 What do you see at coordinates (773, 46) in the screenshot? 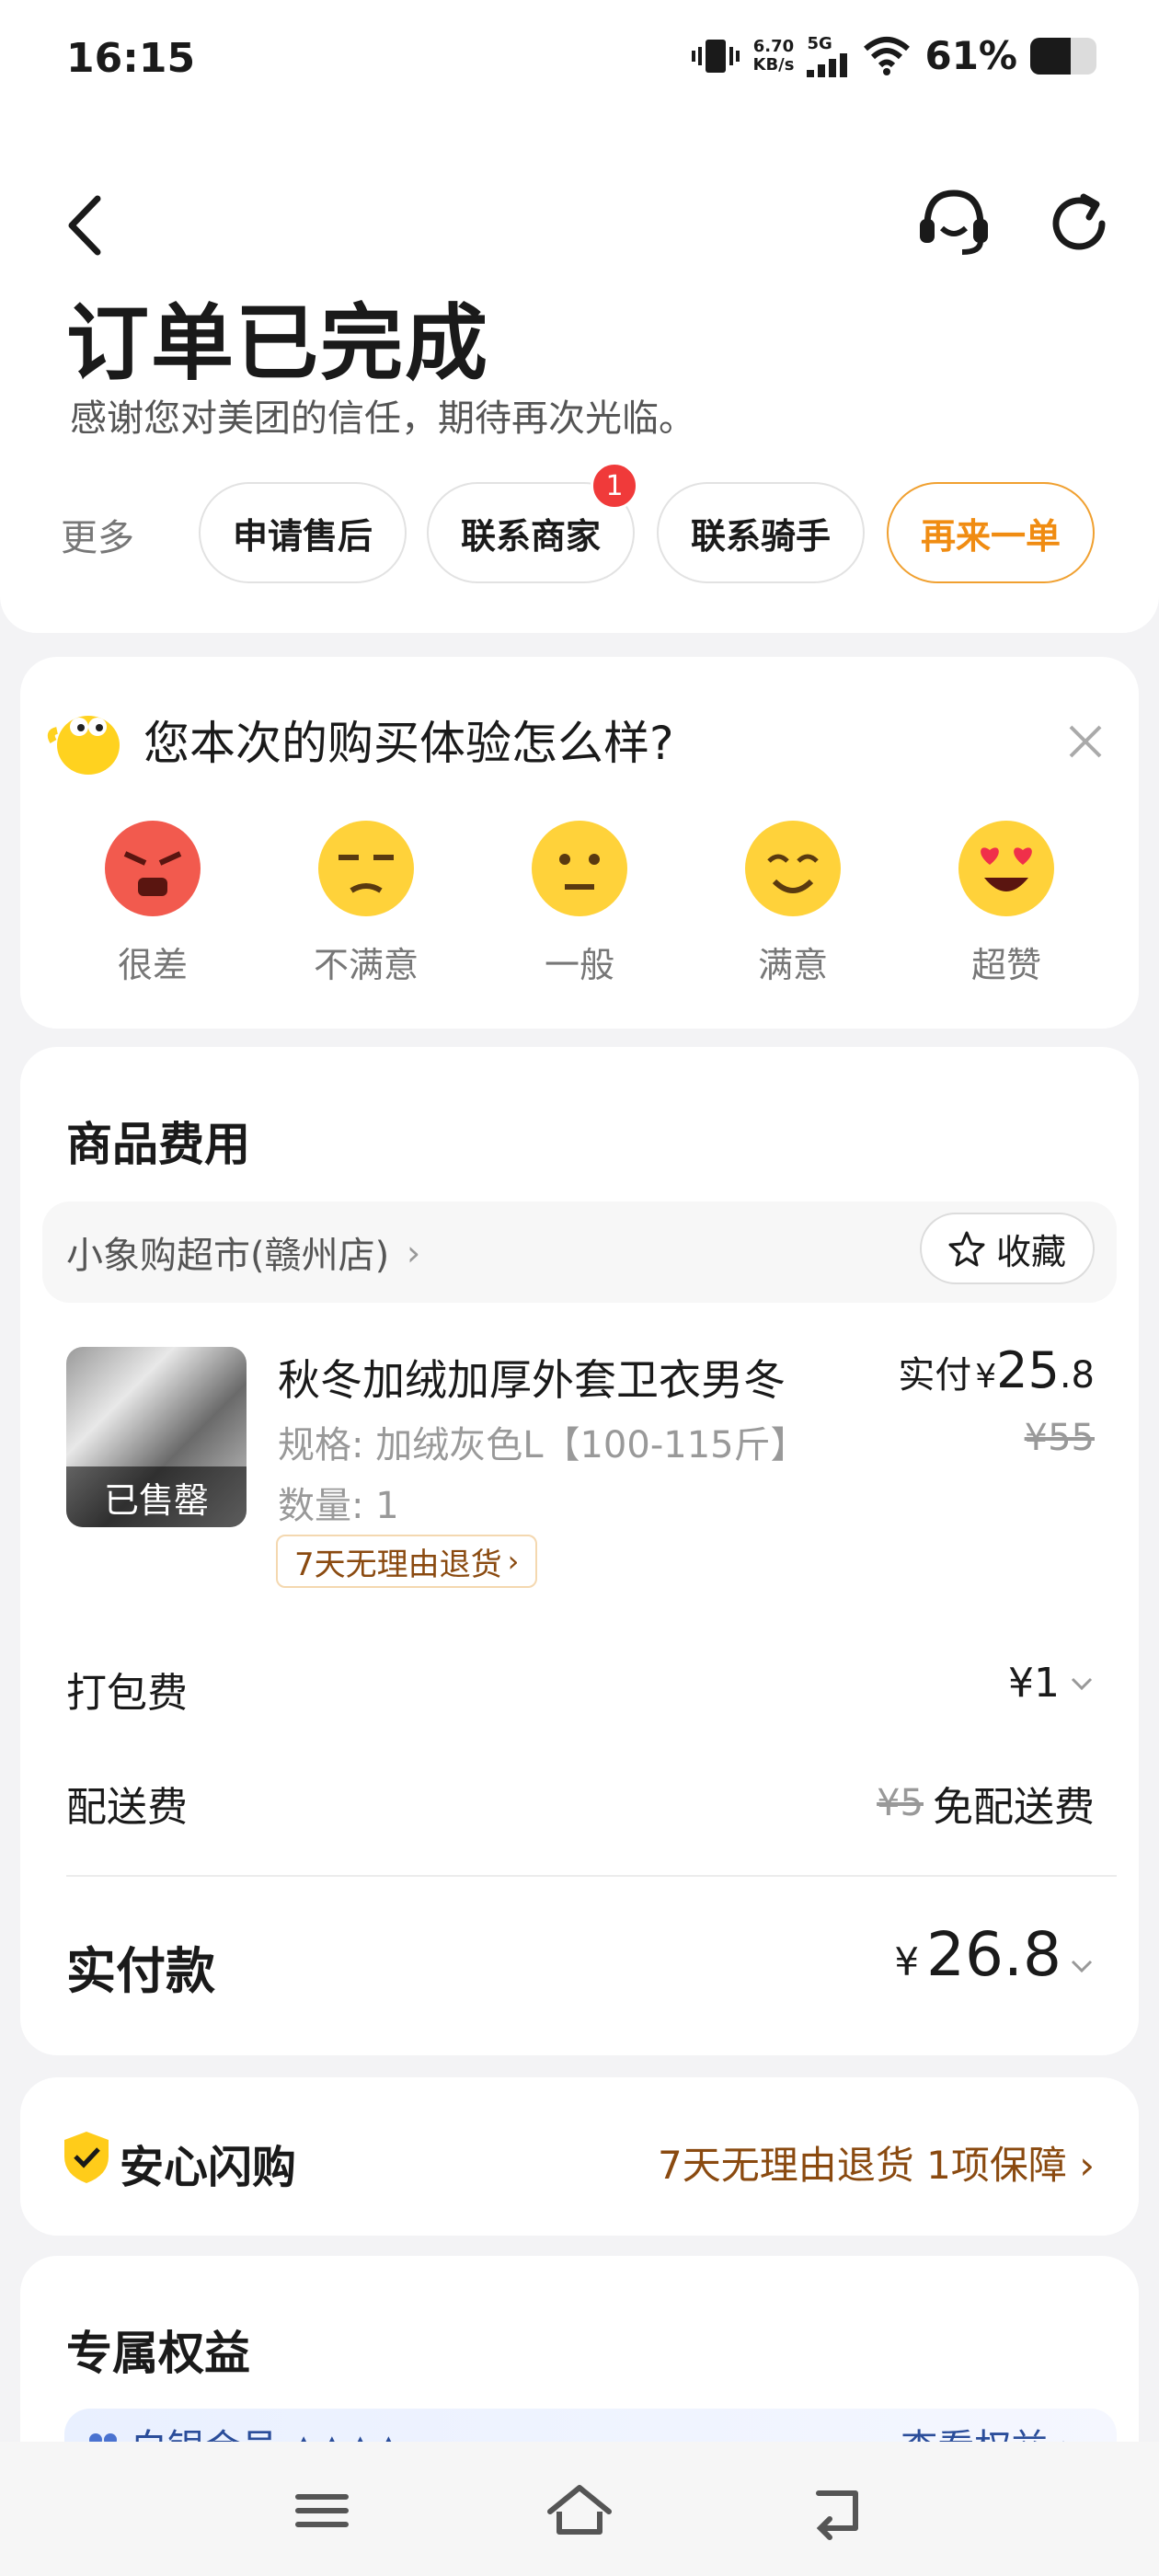
I see `network-speed-value: 6.70` at bounding box center [773, 46].